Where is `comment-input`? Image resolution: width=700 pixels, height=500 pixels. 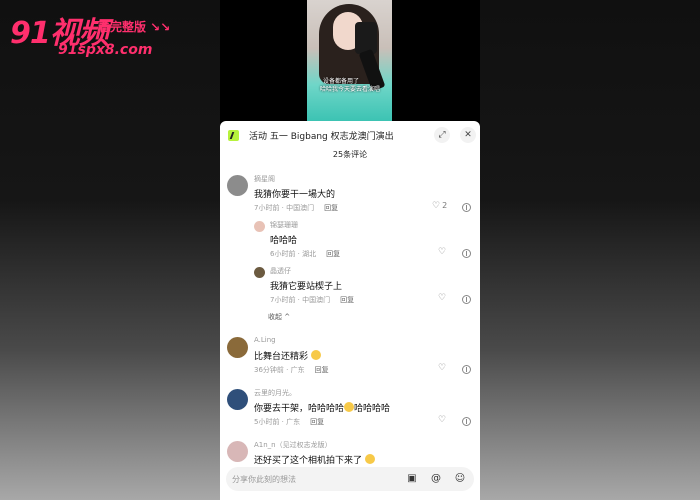
comment-input is located at coordinates (312, 479).